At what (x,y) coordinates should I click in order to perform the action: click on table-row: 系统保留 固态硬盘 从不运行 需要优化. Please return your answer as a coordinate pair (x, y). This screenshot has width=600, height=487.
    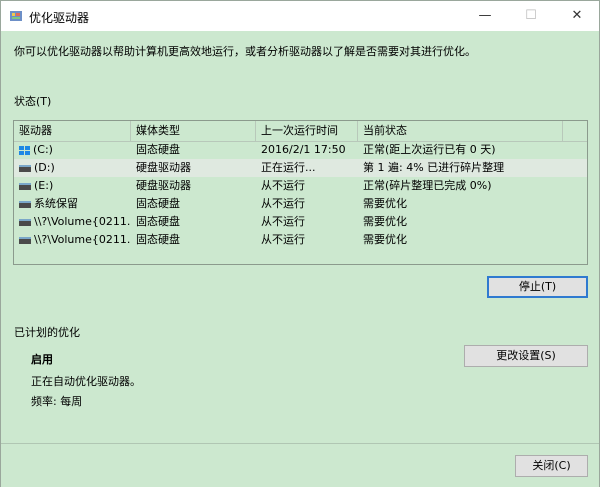
    Looking at the image, I should click on (300, 204).